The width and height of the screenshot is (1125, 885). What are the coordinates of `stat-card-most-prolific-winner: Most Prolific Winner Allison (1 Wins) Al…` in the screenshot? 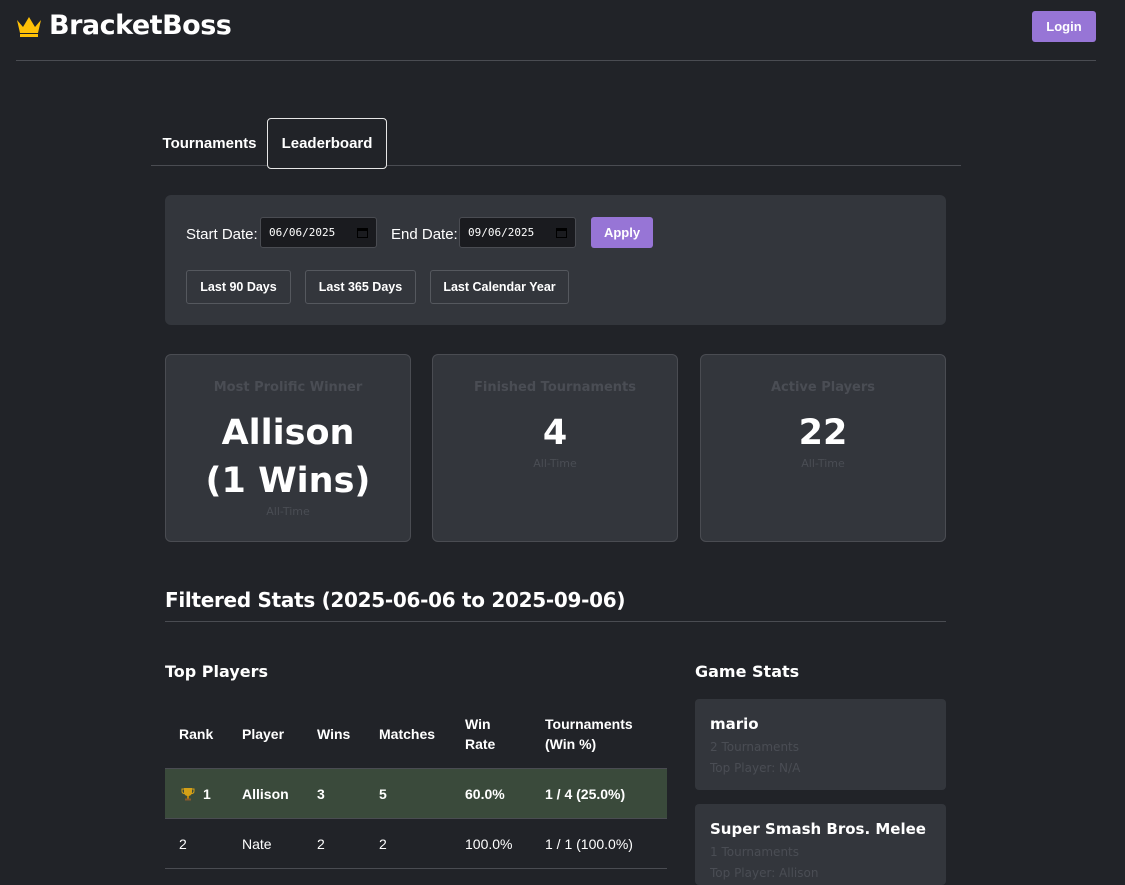 It's located at (288, 448).